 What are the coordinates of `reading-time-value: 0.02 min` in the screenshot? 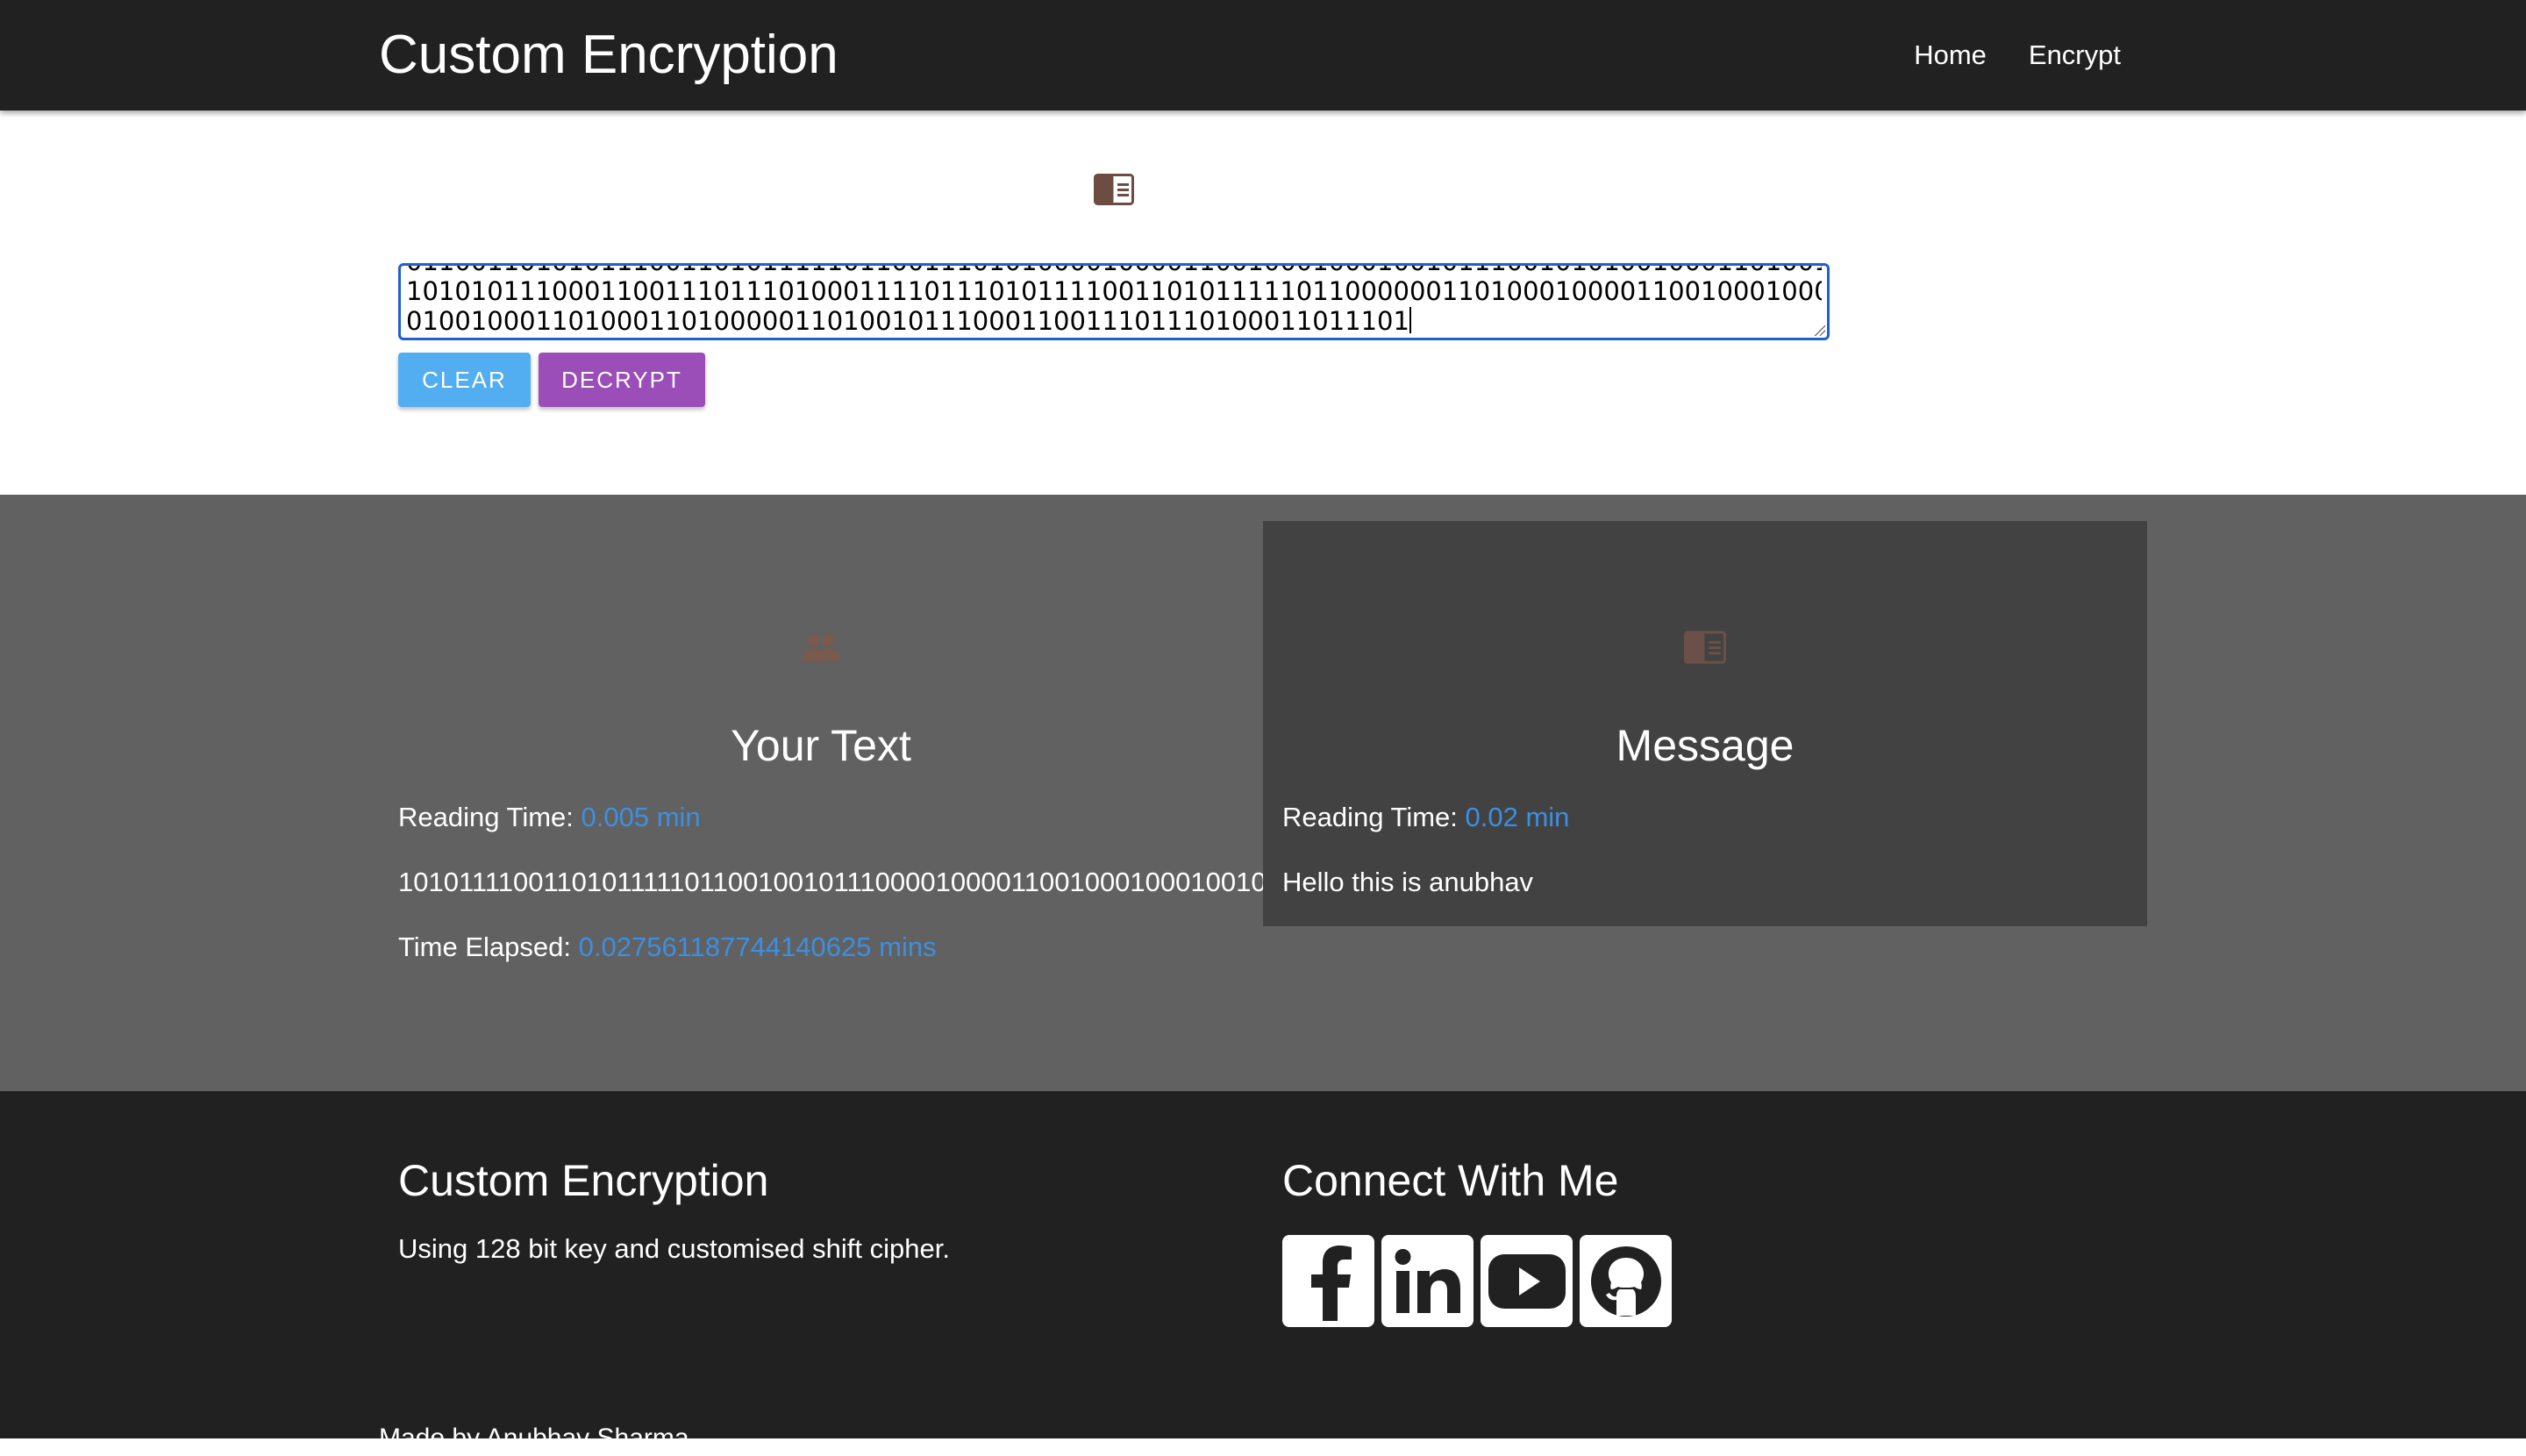 It's located at (1517, 817).